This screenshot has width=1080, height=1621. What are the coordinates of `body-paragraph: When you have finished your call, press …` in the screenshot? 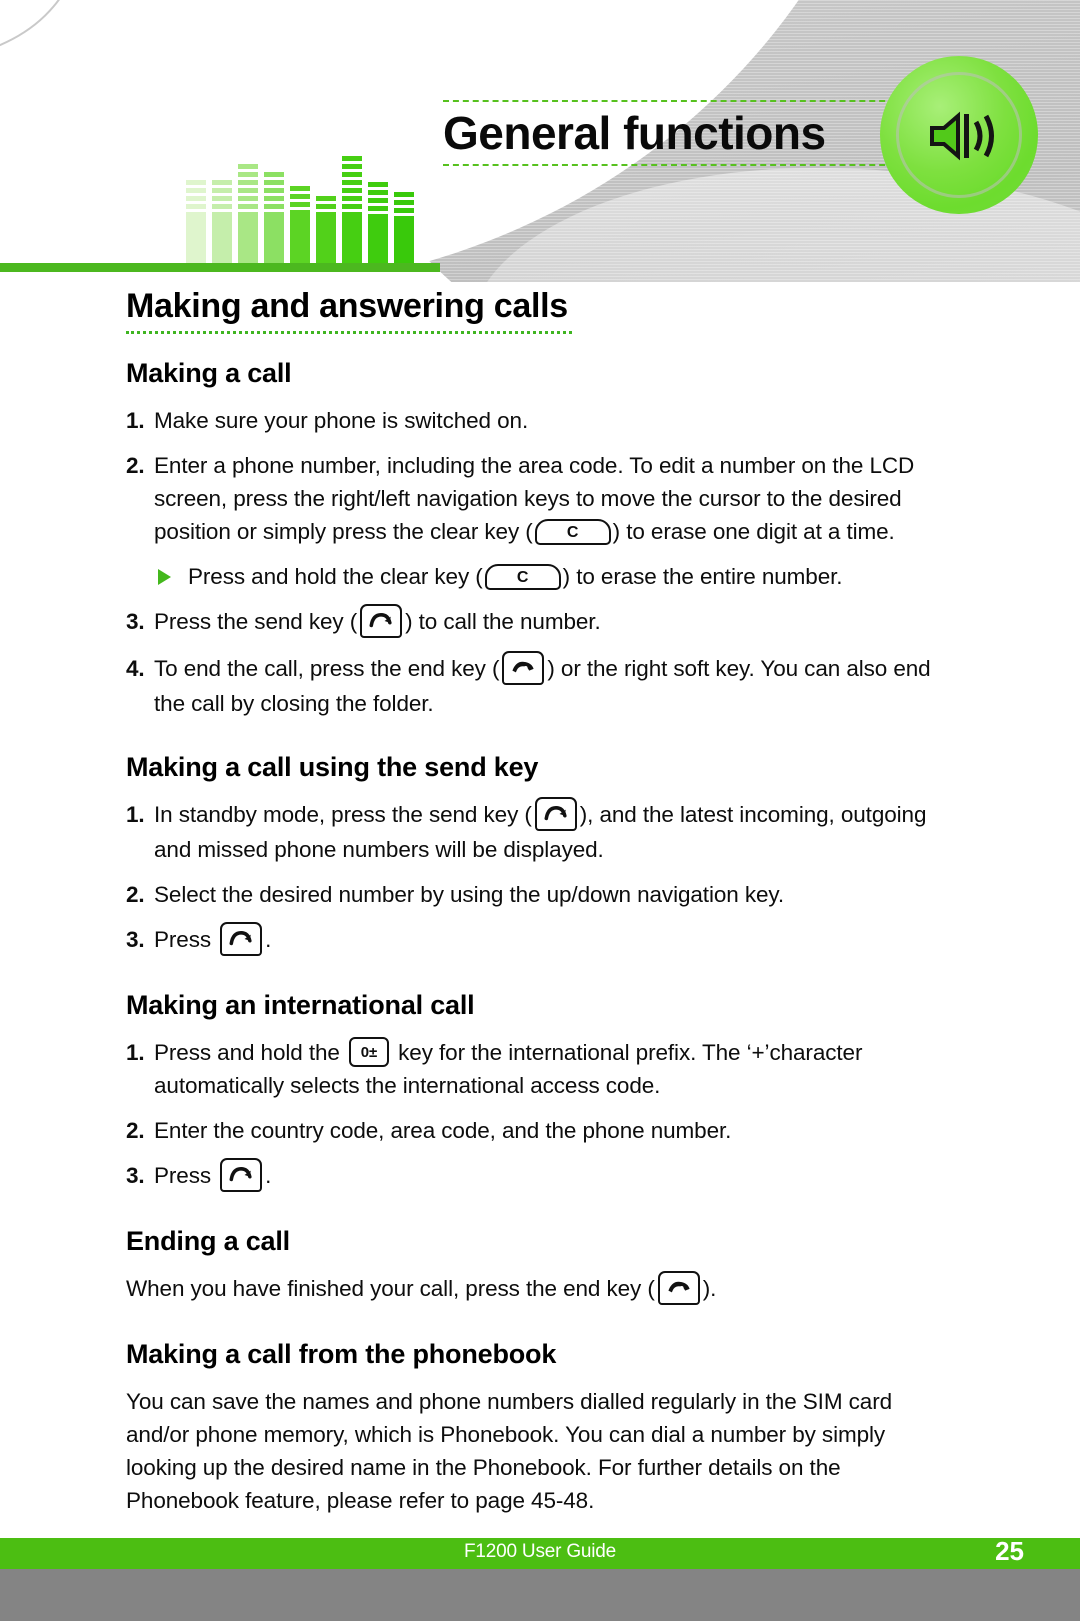 It's located at (540, 1289).